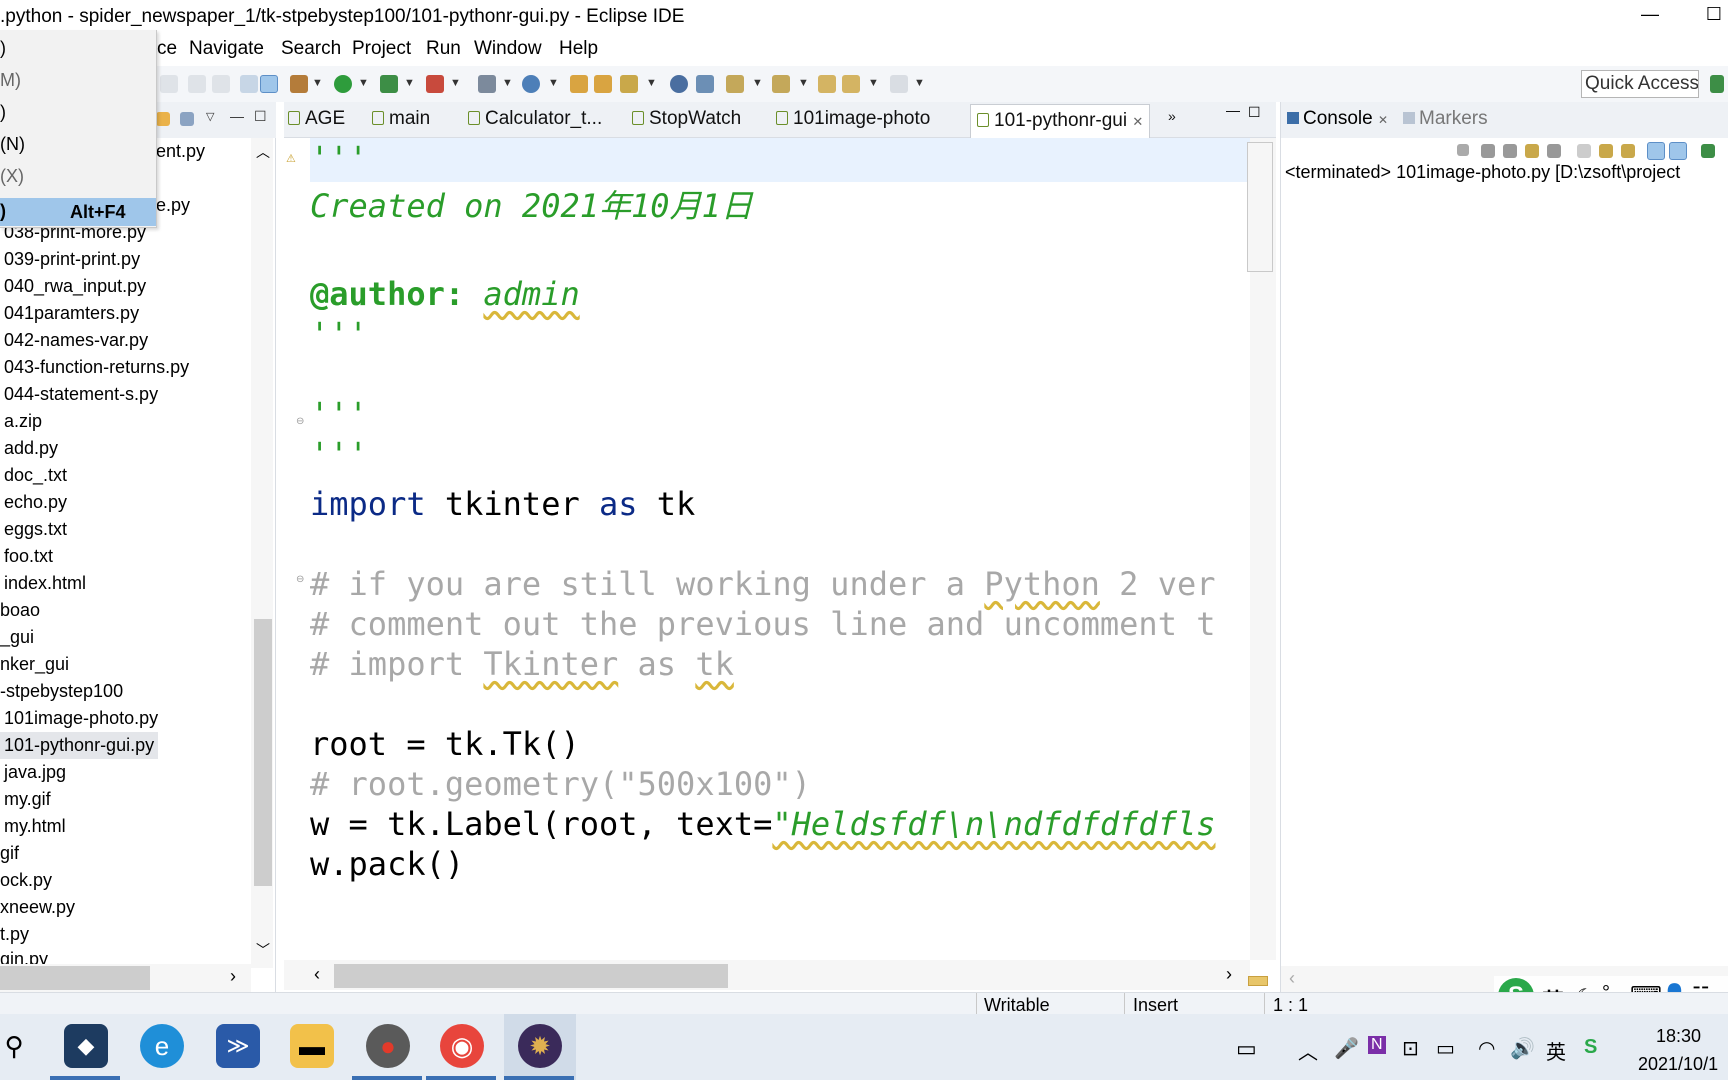 The width and height of the screenshot is (1728, 1080). Describe the element at coordinates (17, 637) in the screenshot. I see `tree-folder: _gui` at that location.